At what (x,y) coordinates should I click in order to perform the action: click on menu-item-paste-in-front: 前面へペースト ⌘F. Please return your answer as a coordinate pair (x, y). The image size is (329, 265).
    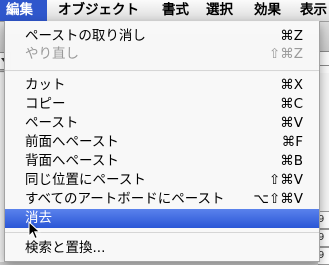
    Looking at the image, I should click on (162, 142).